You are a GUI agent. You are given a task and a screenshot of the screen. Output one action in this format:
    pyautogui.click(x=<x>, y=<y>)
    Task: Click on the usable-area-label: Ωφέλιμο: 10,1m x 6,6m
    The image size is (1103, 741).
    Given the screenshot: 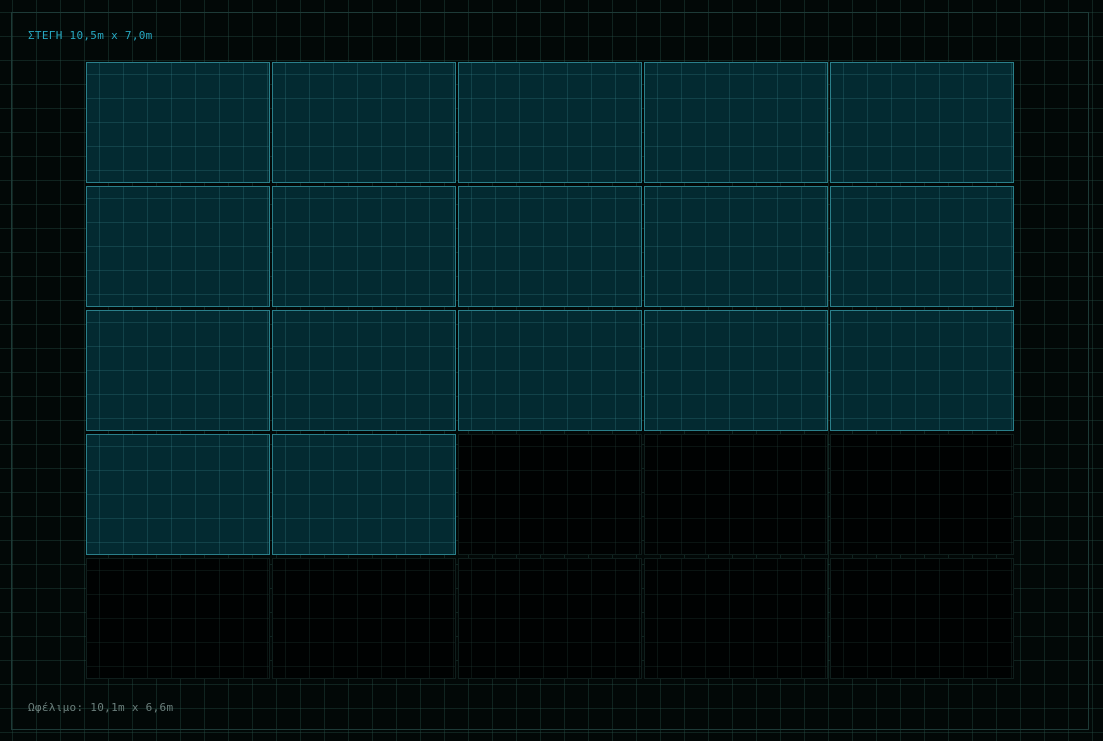 What is the action you would take?
    pyautogui.click(x=101, y=707)
    